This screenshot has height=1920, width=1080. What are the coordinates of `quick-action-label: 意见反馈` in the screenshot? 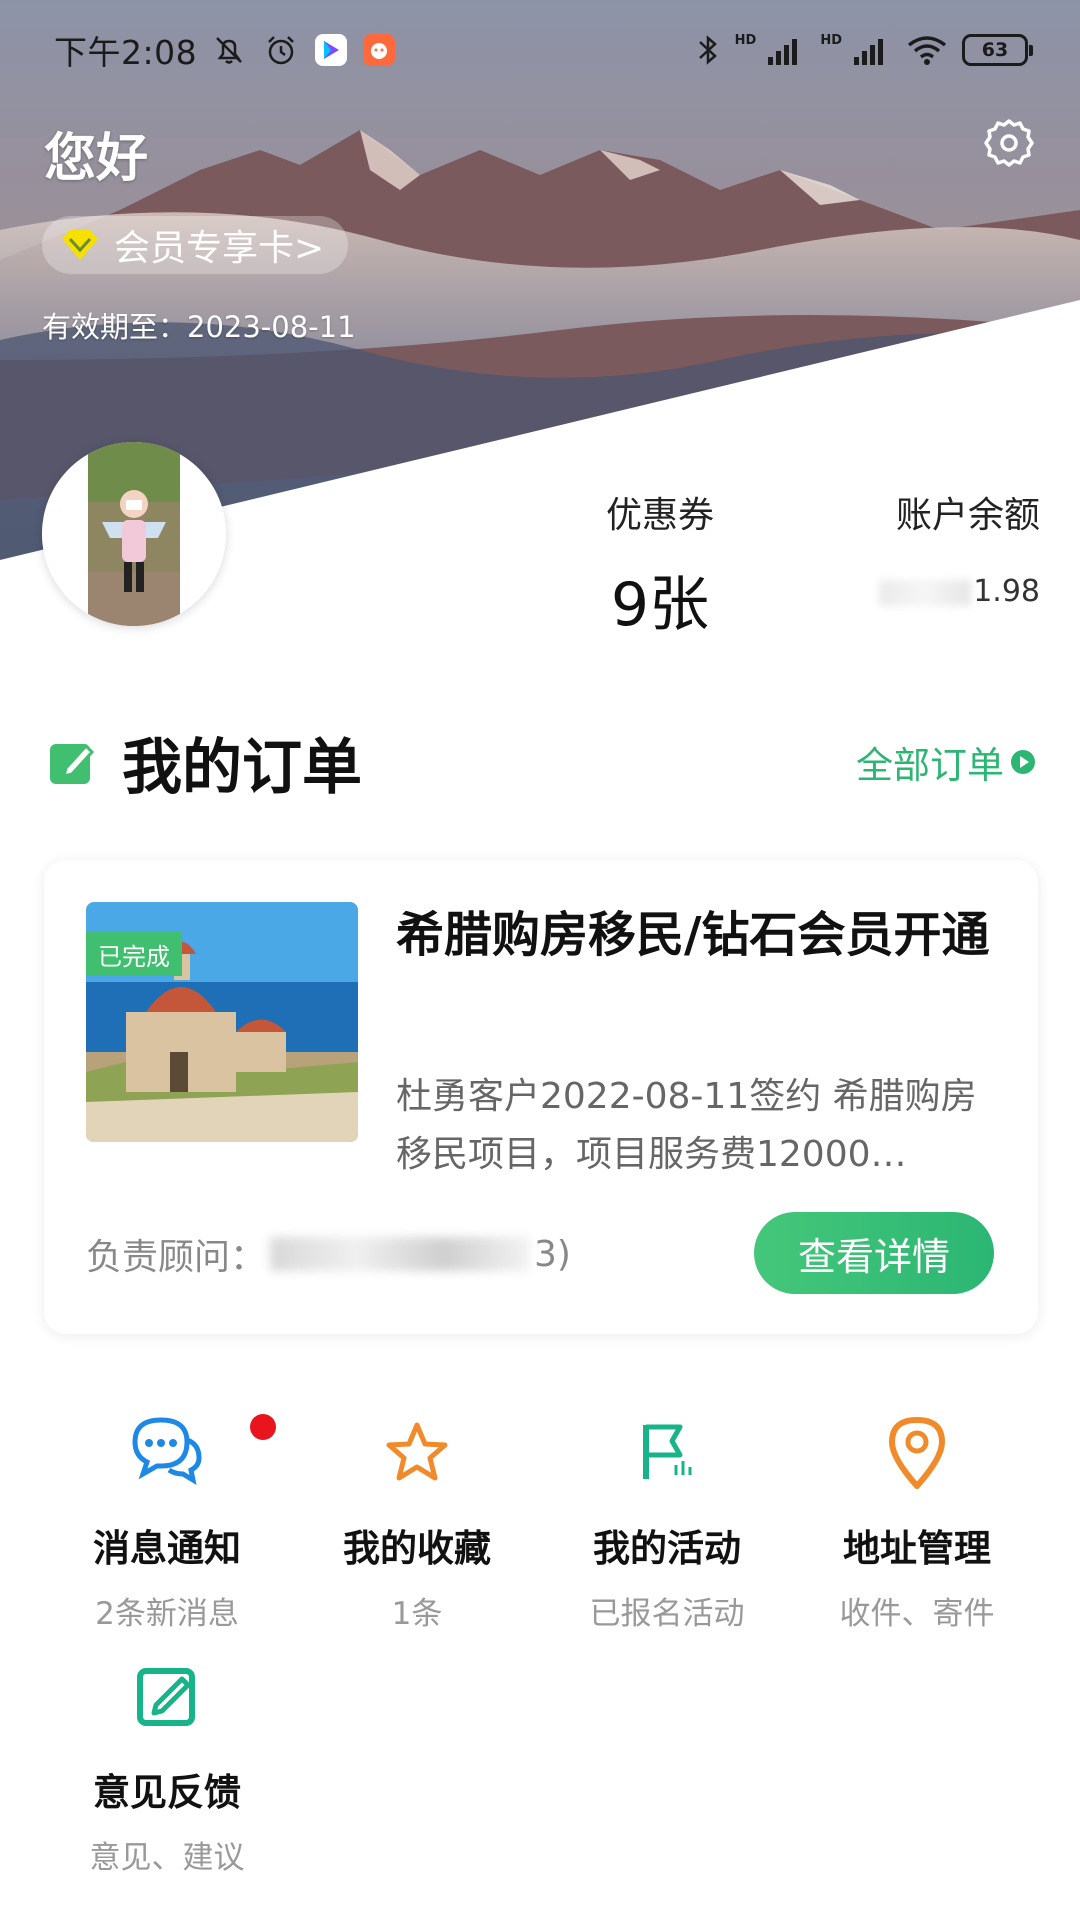 It's located at (167, 1792).